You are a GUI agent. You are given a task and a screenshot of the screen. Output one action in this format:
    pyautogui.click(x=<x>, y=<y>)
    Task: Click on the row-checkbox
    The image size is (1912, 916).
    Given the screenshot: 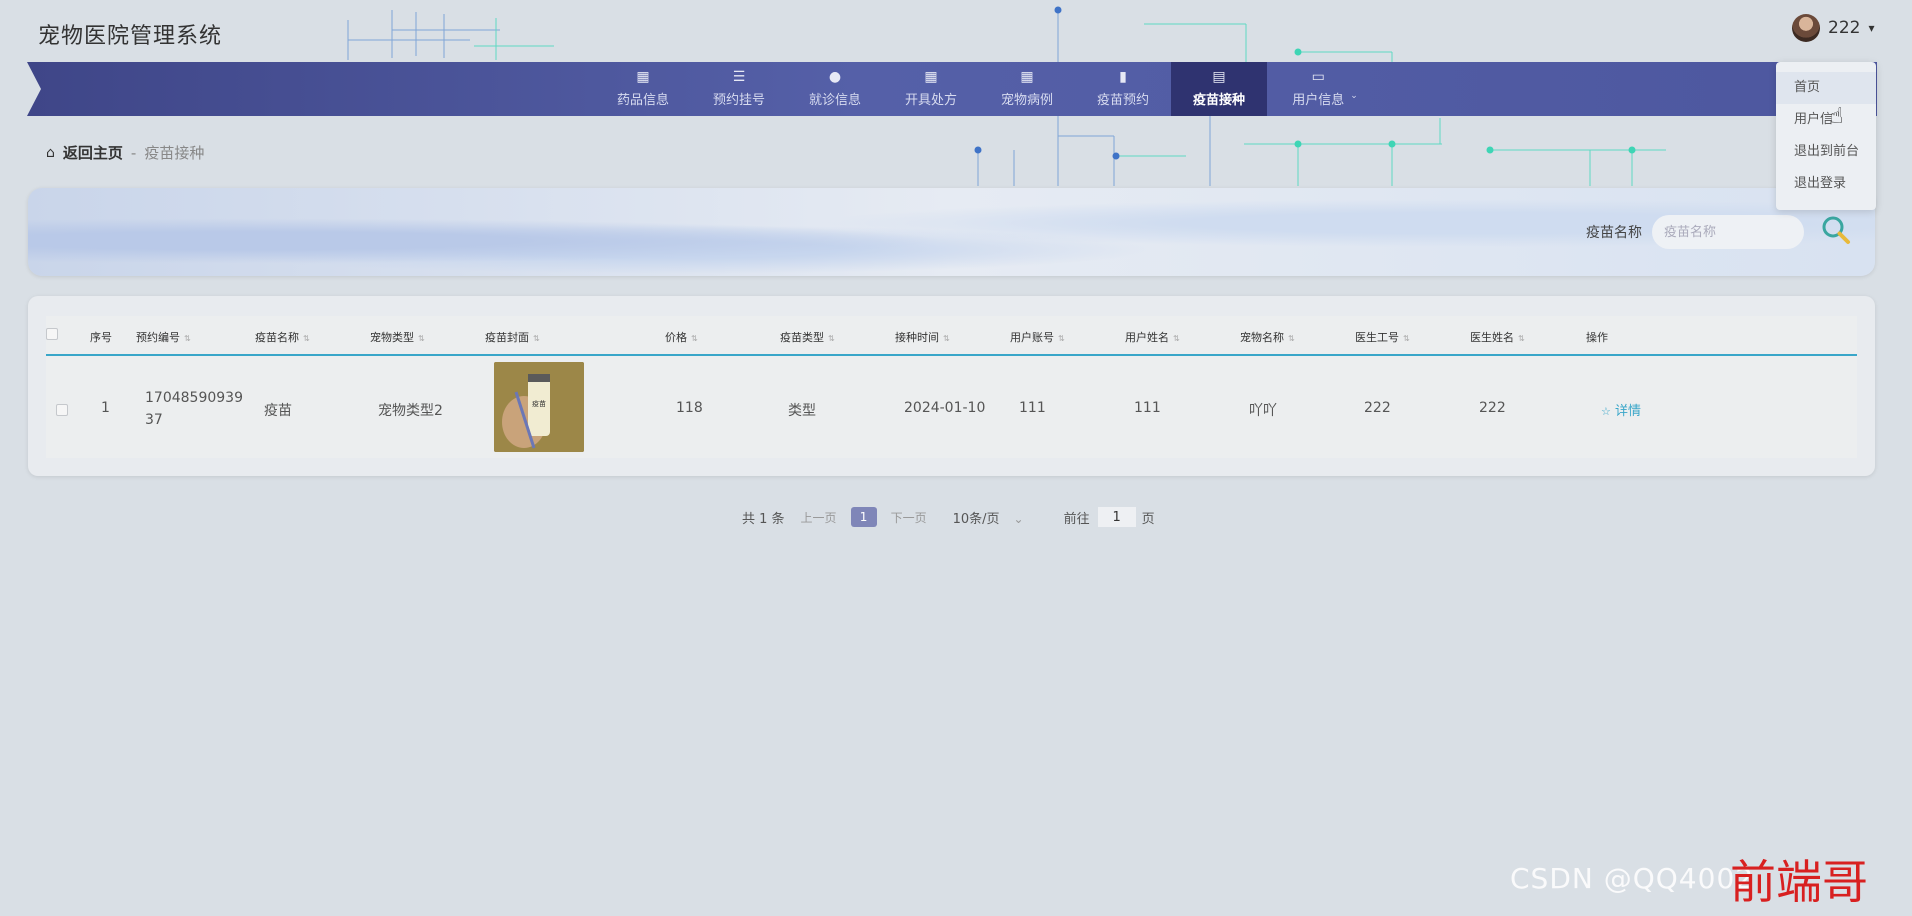 What is the action you would take?
    pyautogui.click(x=62, y=410)
    